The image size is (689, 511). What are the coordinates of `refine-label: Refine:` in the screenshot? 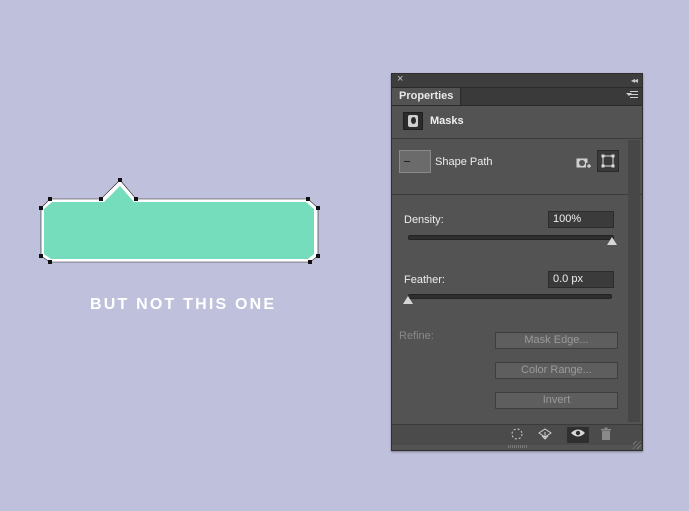 It's located at (416, 336).